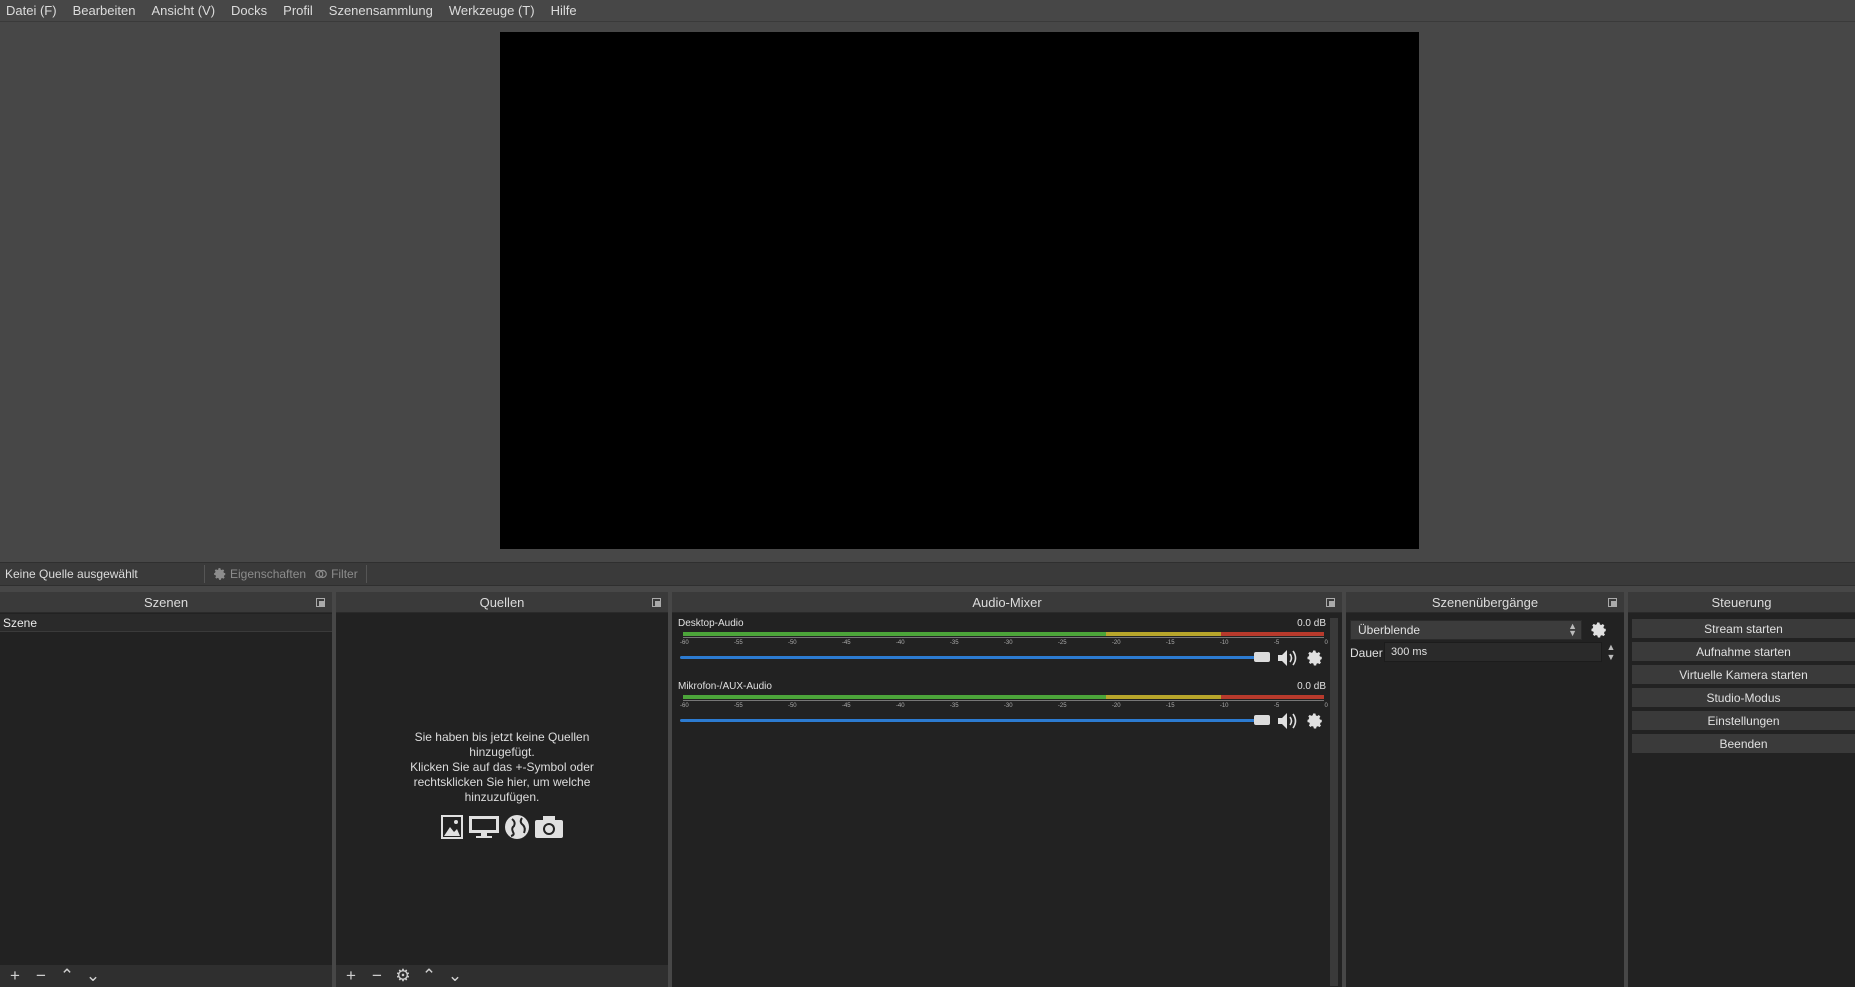 This screenshot has height=987, width=1855. What do you see at coordinates (1743, 651) in the screenshot?
I see `start-recording-button: Aufnahme starten` at bounding box center [1743, 651].